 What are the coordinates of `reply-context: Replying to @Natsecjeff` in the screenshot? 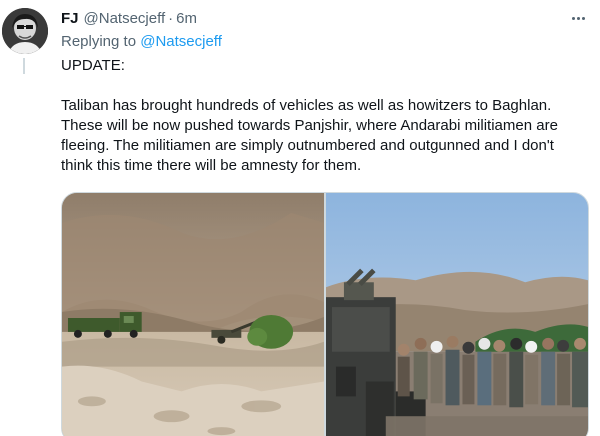 It's located at (325, 42).